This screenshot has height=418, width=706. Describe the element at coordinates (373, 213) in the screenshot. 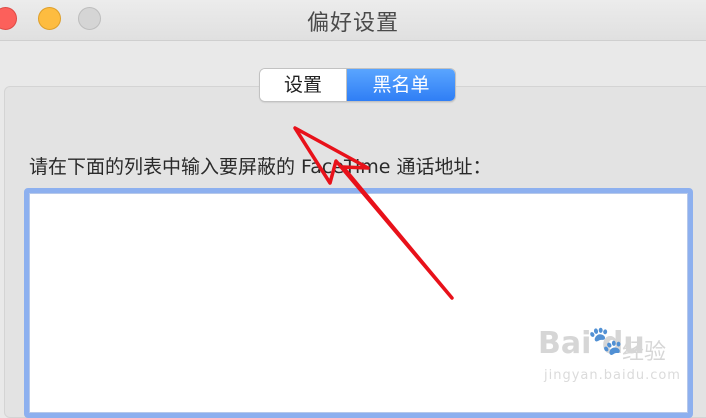

I see `annotation-arrow-shaft` at that location.